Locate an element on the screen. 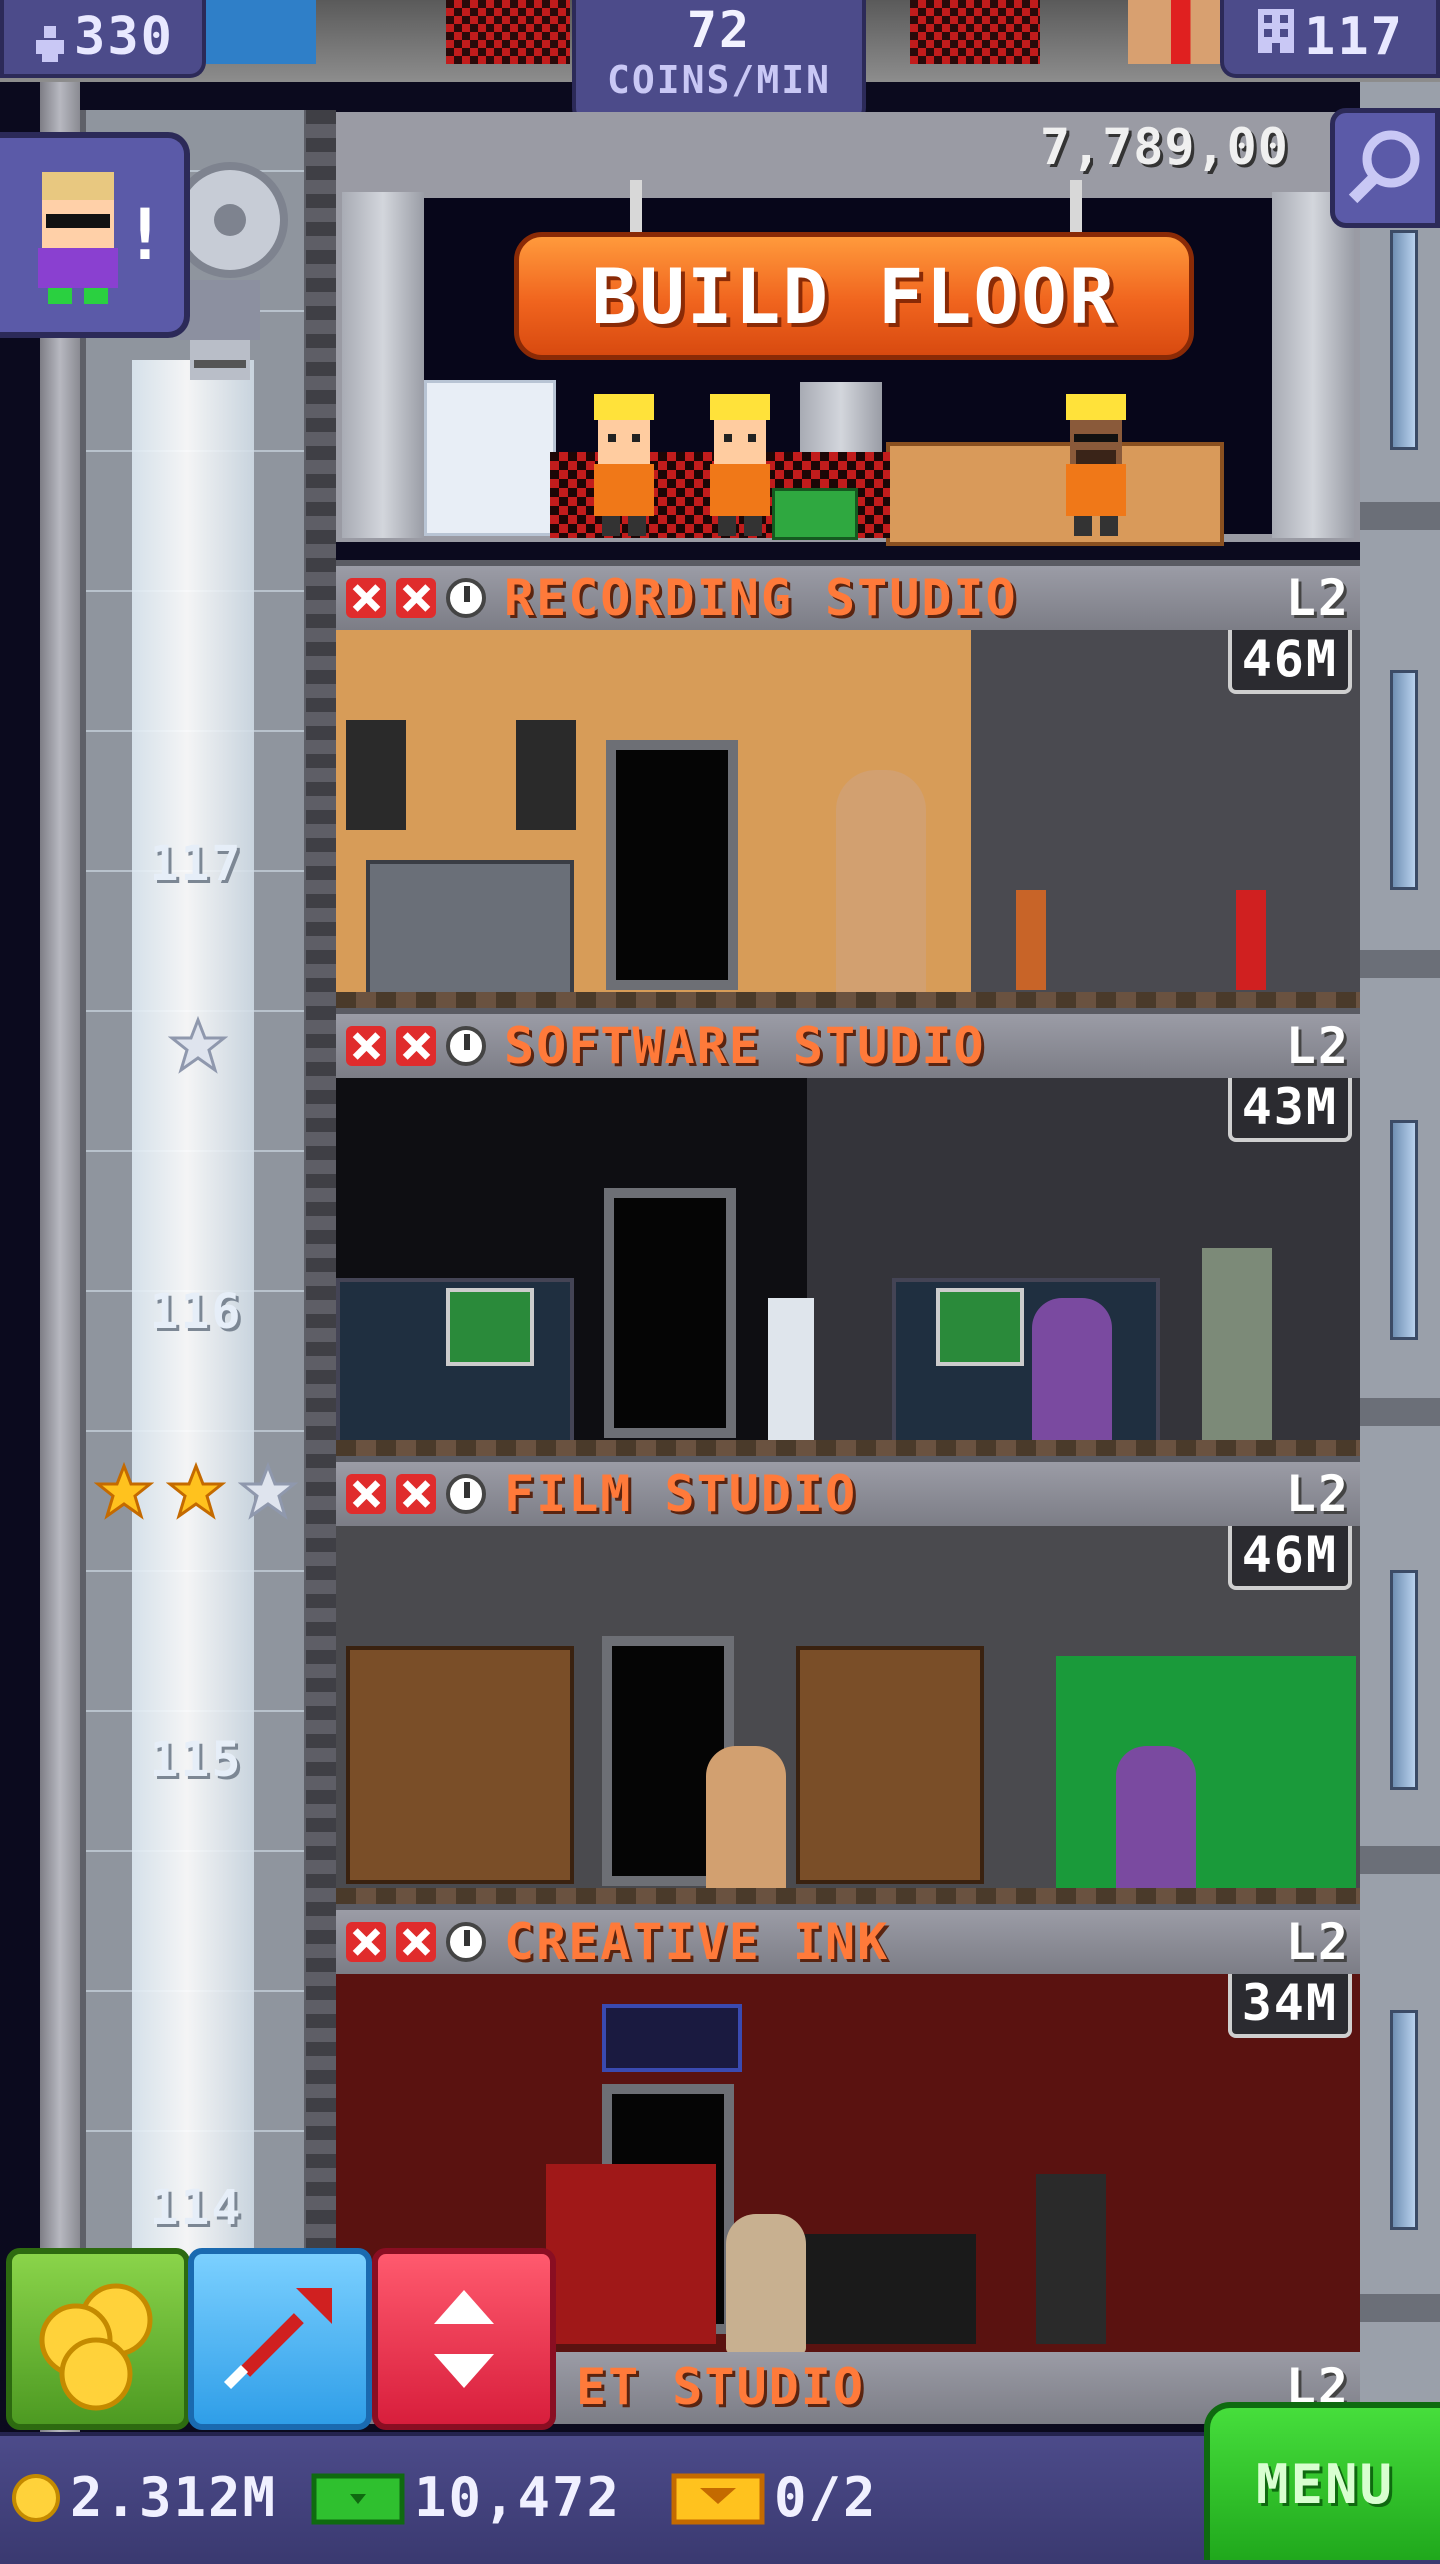 The height and width of the screenshot is (2564, 1440). tickets-value: 0/2 is located at coordinates (826, 2497).